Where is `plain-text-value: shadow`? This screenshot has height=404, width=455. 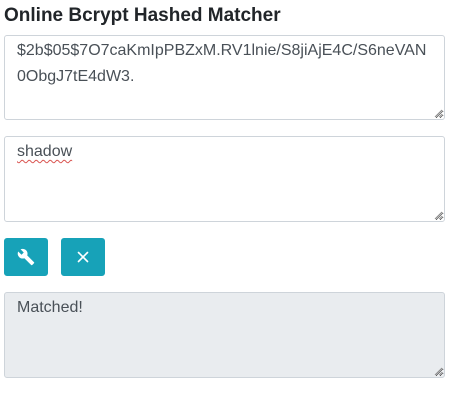 plain-text-value: shadow is located at coordinates (224, 152).